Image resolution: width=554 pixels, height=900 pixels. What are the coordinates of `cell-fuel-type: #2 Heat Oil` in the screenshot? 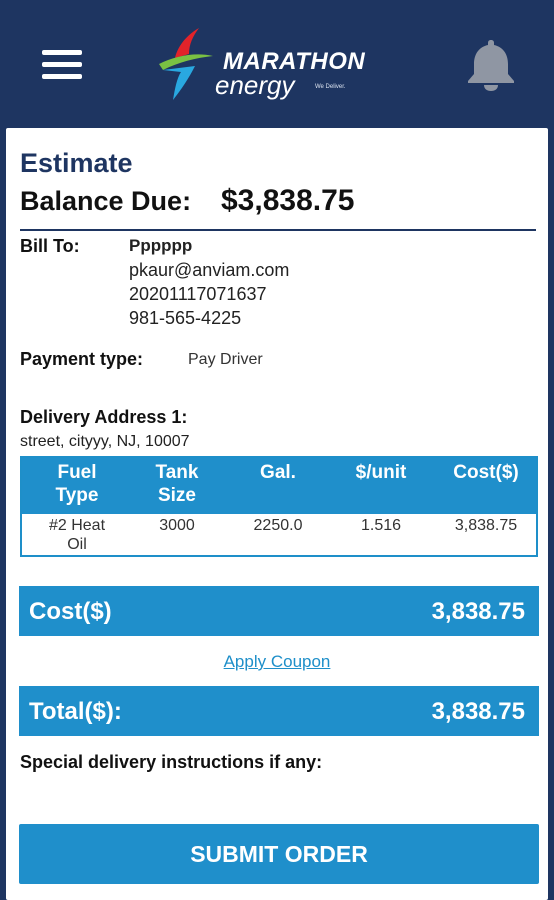 It's located at (77, 535).